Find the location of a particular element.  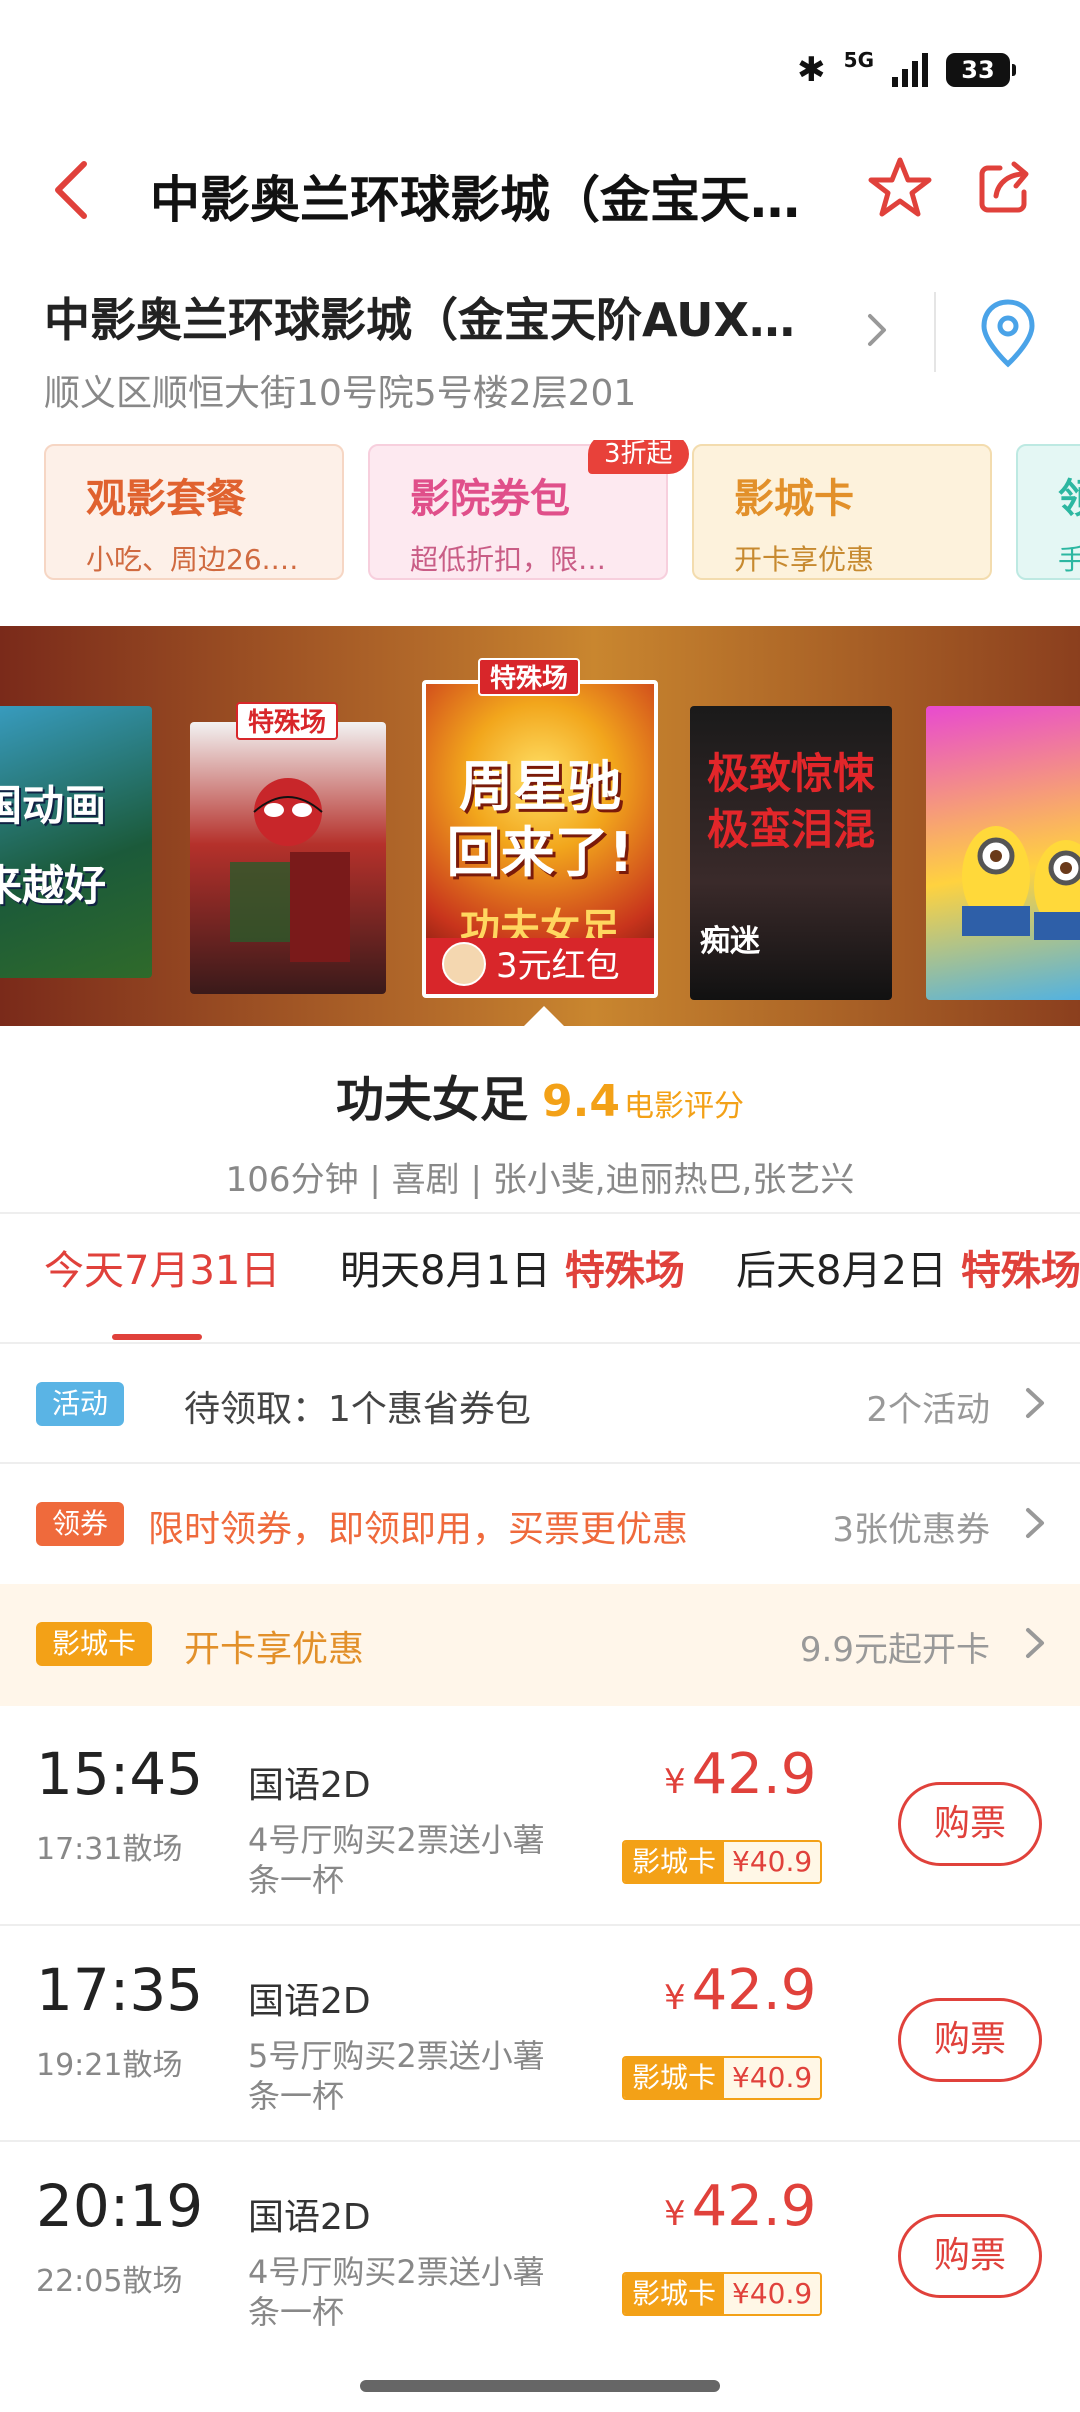

discount-badge: 3折起 is located at coordinates (638, 457).